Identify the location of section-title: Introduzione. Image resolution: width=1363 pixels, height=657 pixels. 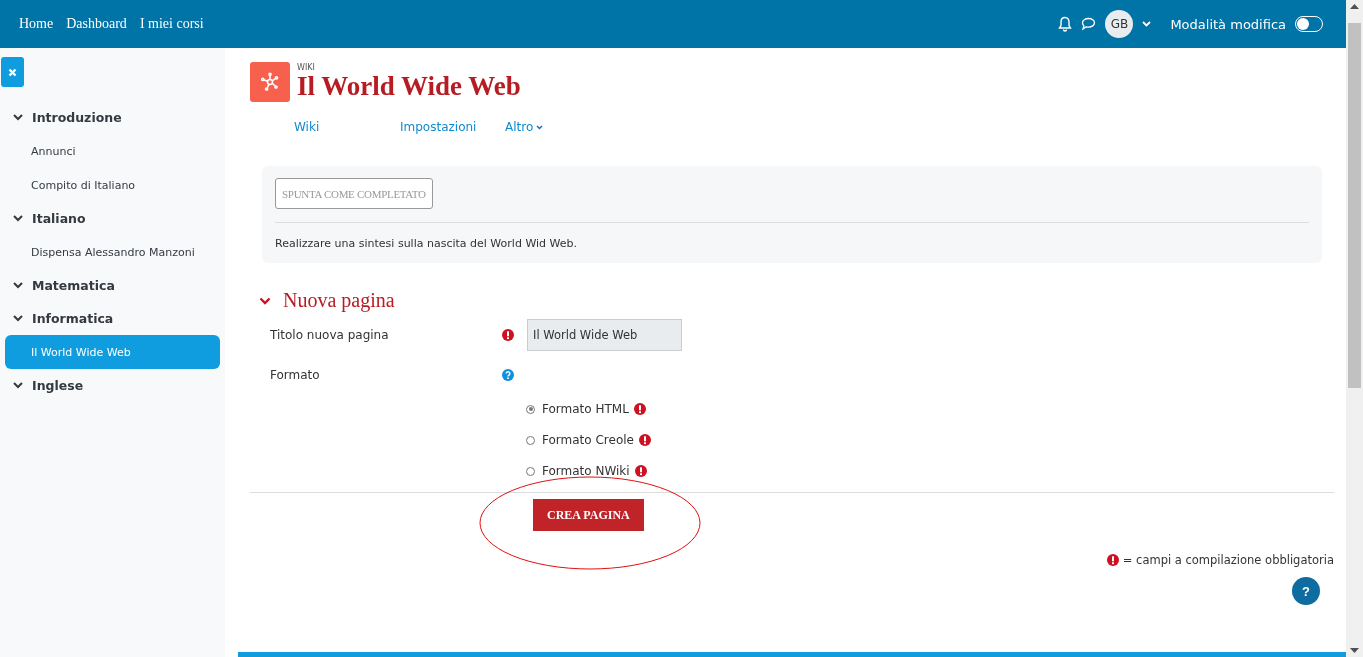
(77, 117).